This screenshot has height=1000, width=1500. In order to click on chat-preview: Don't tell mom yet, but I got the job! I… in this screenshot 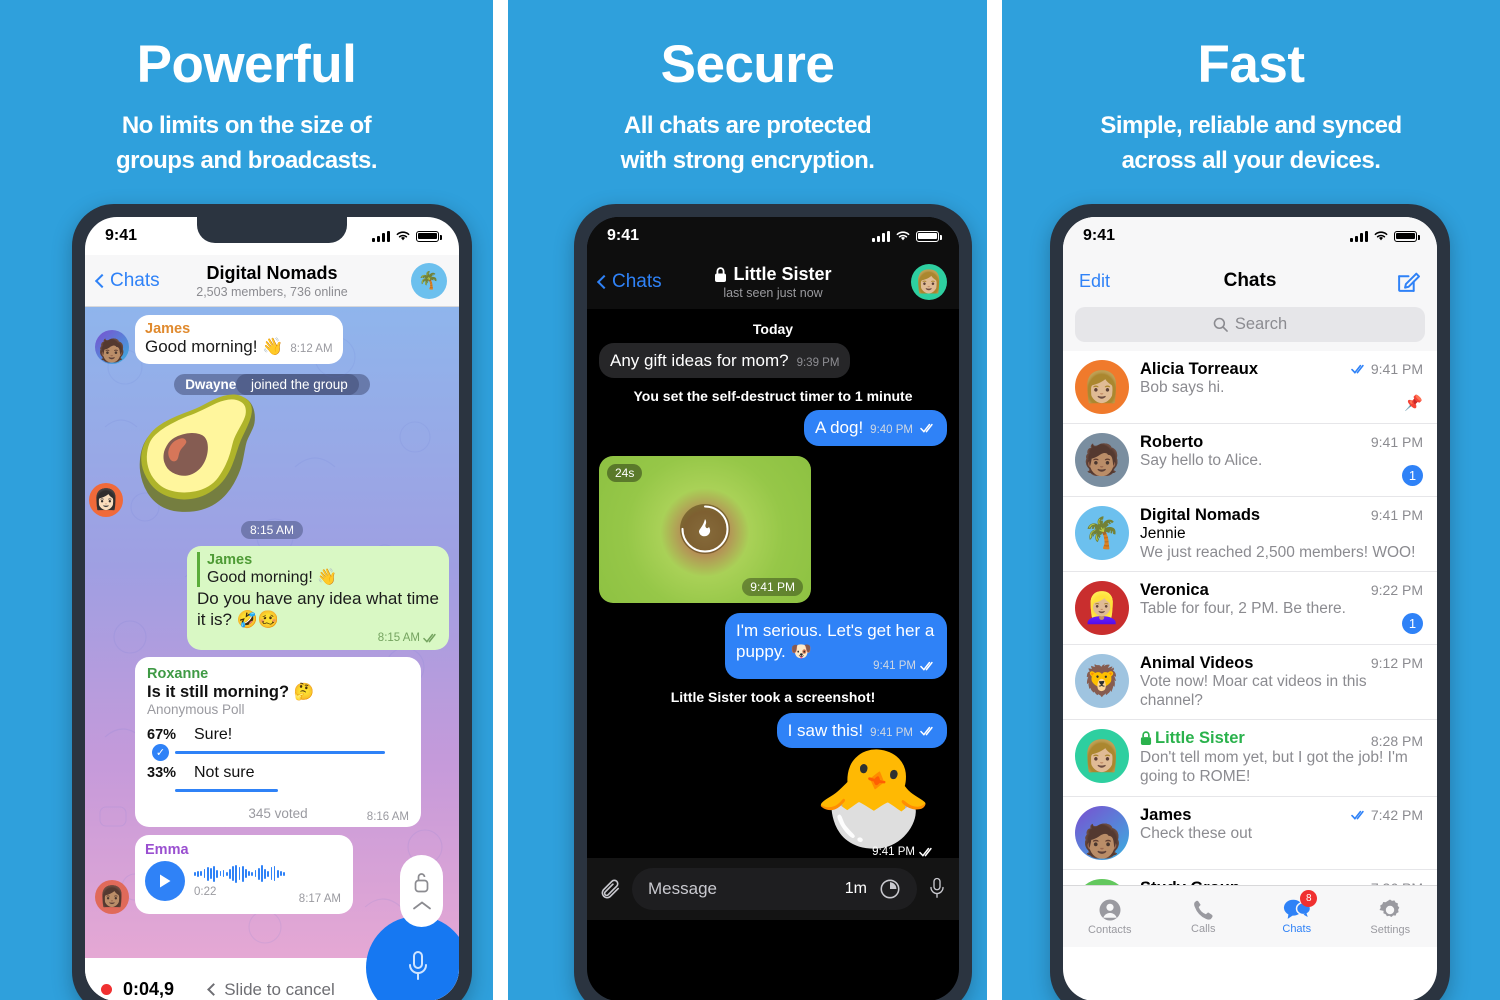, I will do `click(1274, 767)`.